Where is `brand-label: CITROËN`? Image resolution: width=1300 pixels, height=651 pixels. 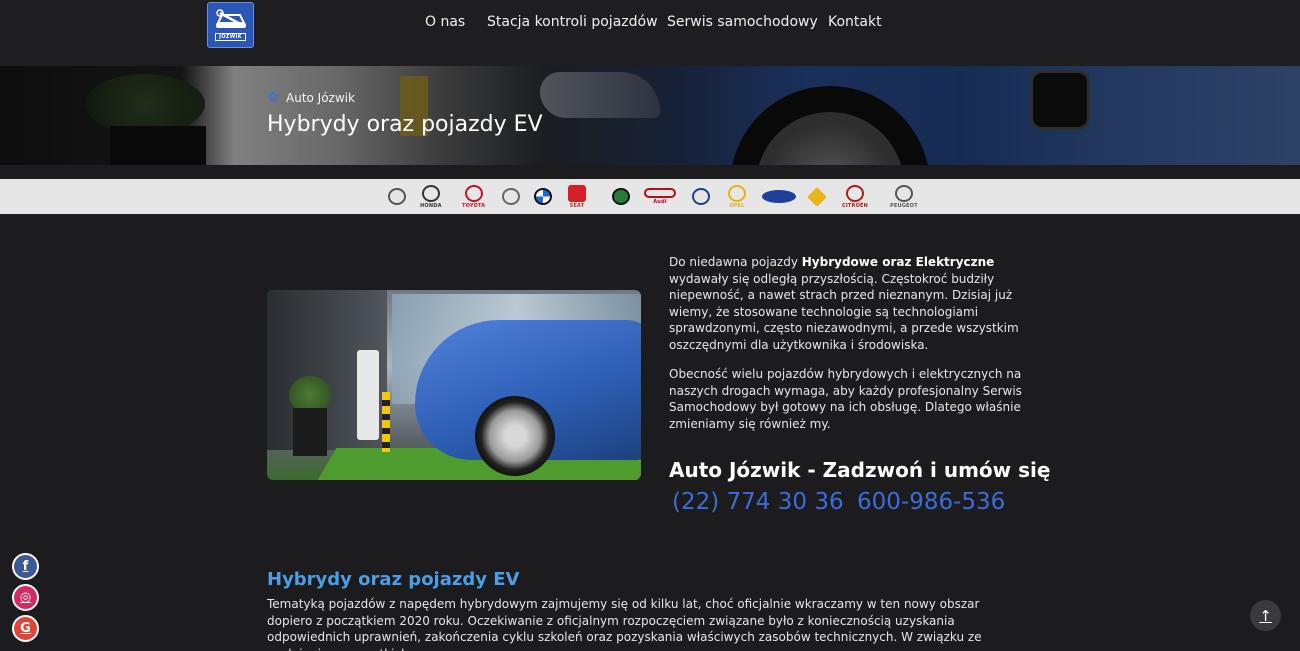 brand-label: CITROËN is located at coordinates (855, 205).